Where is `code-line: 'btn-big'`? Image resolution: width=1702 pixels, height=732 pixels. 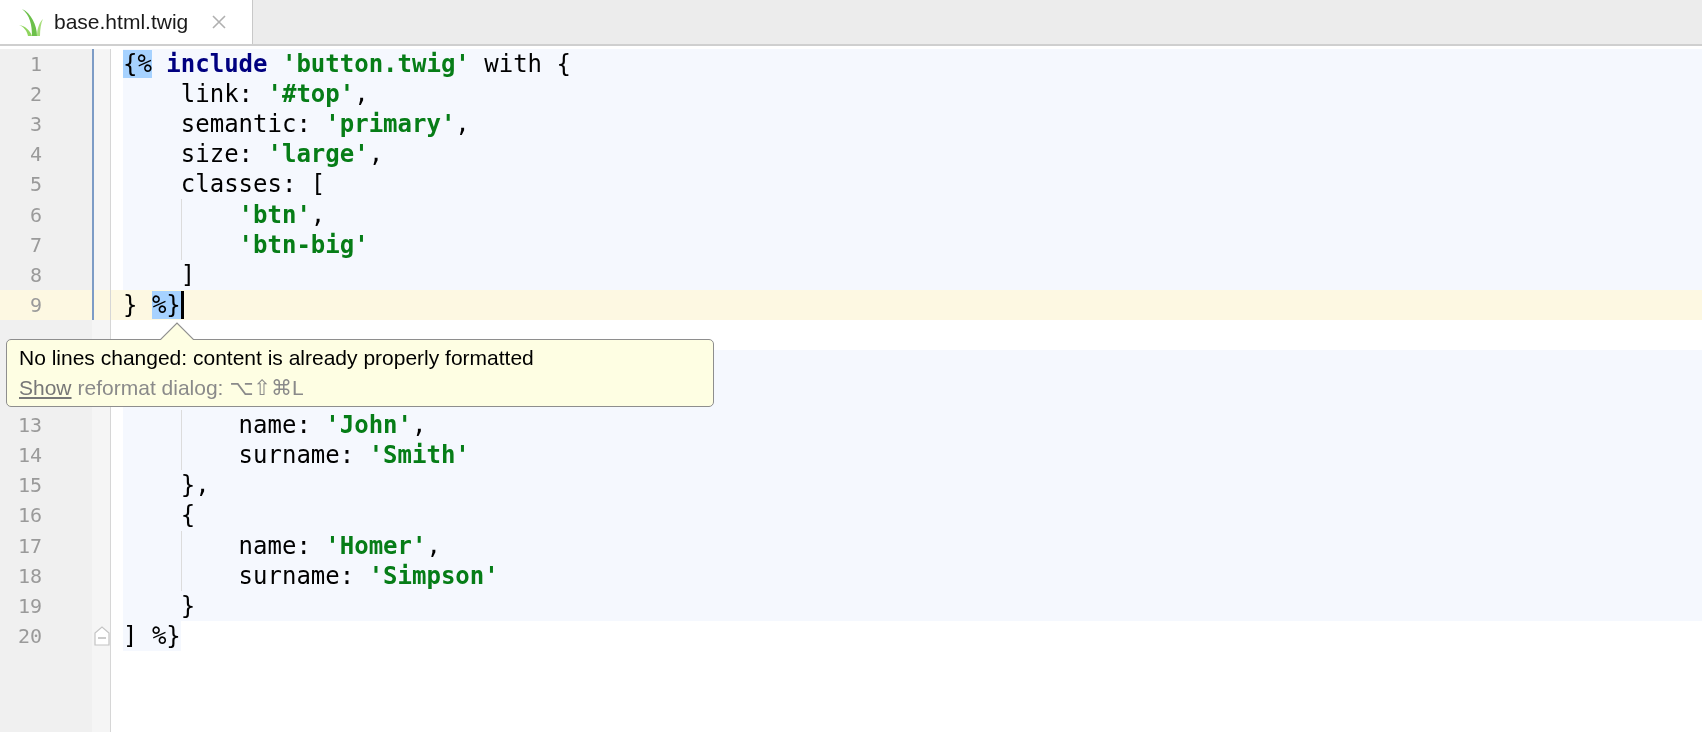
code-line: 'btn-big' is located at coordinates (303, 244).